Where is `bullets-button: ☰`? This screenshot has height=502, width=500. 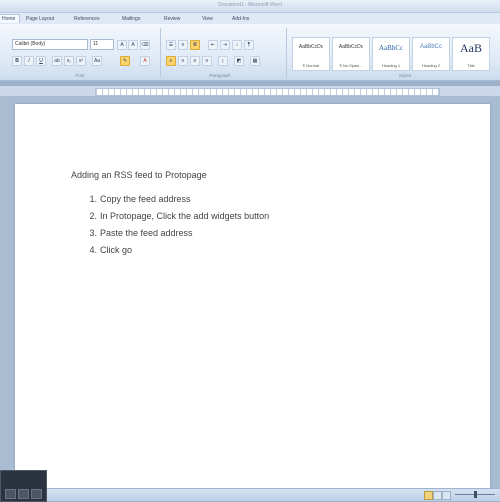
bullets-button: ☰ is located at coordinates (171, 45).